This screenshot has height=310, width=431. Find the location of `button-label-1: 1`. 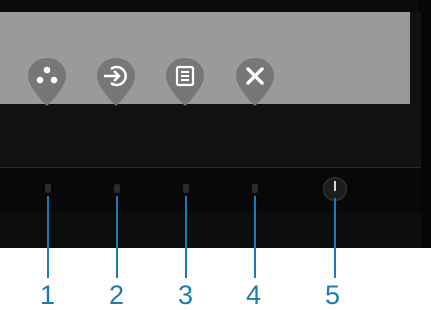

button-label-1: 1 is located at coordinates (48, 295).